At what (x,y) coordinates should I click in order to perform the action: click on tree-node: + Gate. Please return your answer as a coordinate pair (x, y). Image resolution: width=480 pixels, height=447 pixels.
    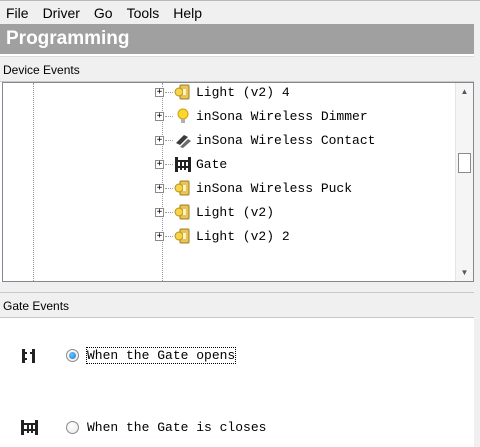
    Looking at the image, I should click on (191, 164).